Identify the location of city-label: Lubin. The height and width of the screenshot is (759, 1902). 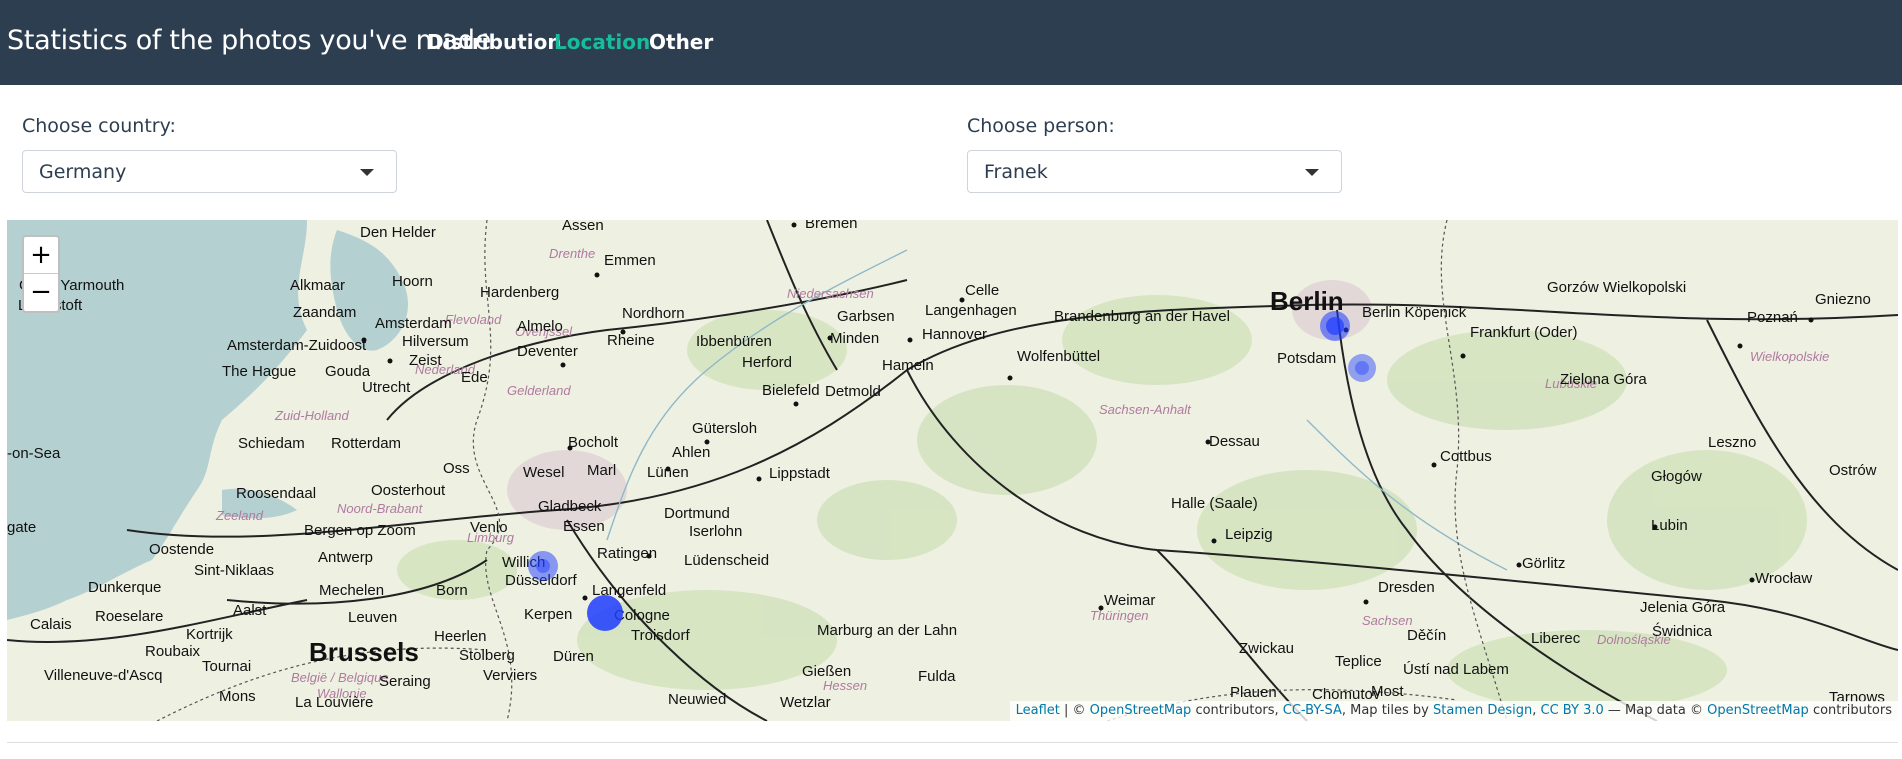
(1669, 525).